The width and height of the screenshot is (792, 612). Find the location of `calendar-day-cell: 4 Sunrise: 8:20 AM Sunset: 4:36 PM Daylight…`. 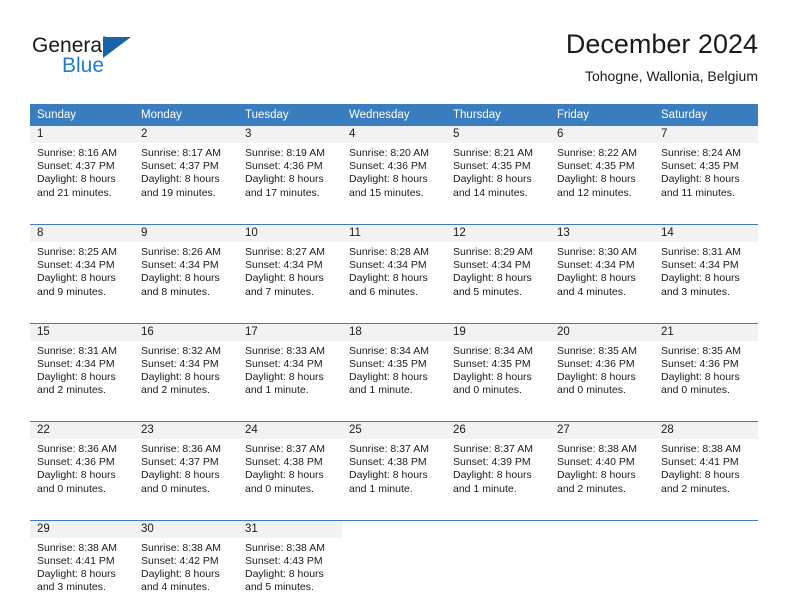

calendar-day-cell: 4 Sunrise: 8:20 AM Sunset: 4:36 PM Daylight… is located at coordinates (394, 171).